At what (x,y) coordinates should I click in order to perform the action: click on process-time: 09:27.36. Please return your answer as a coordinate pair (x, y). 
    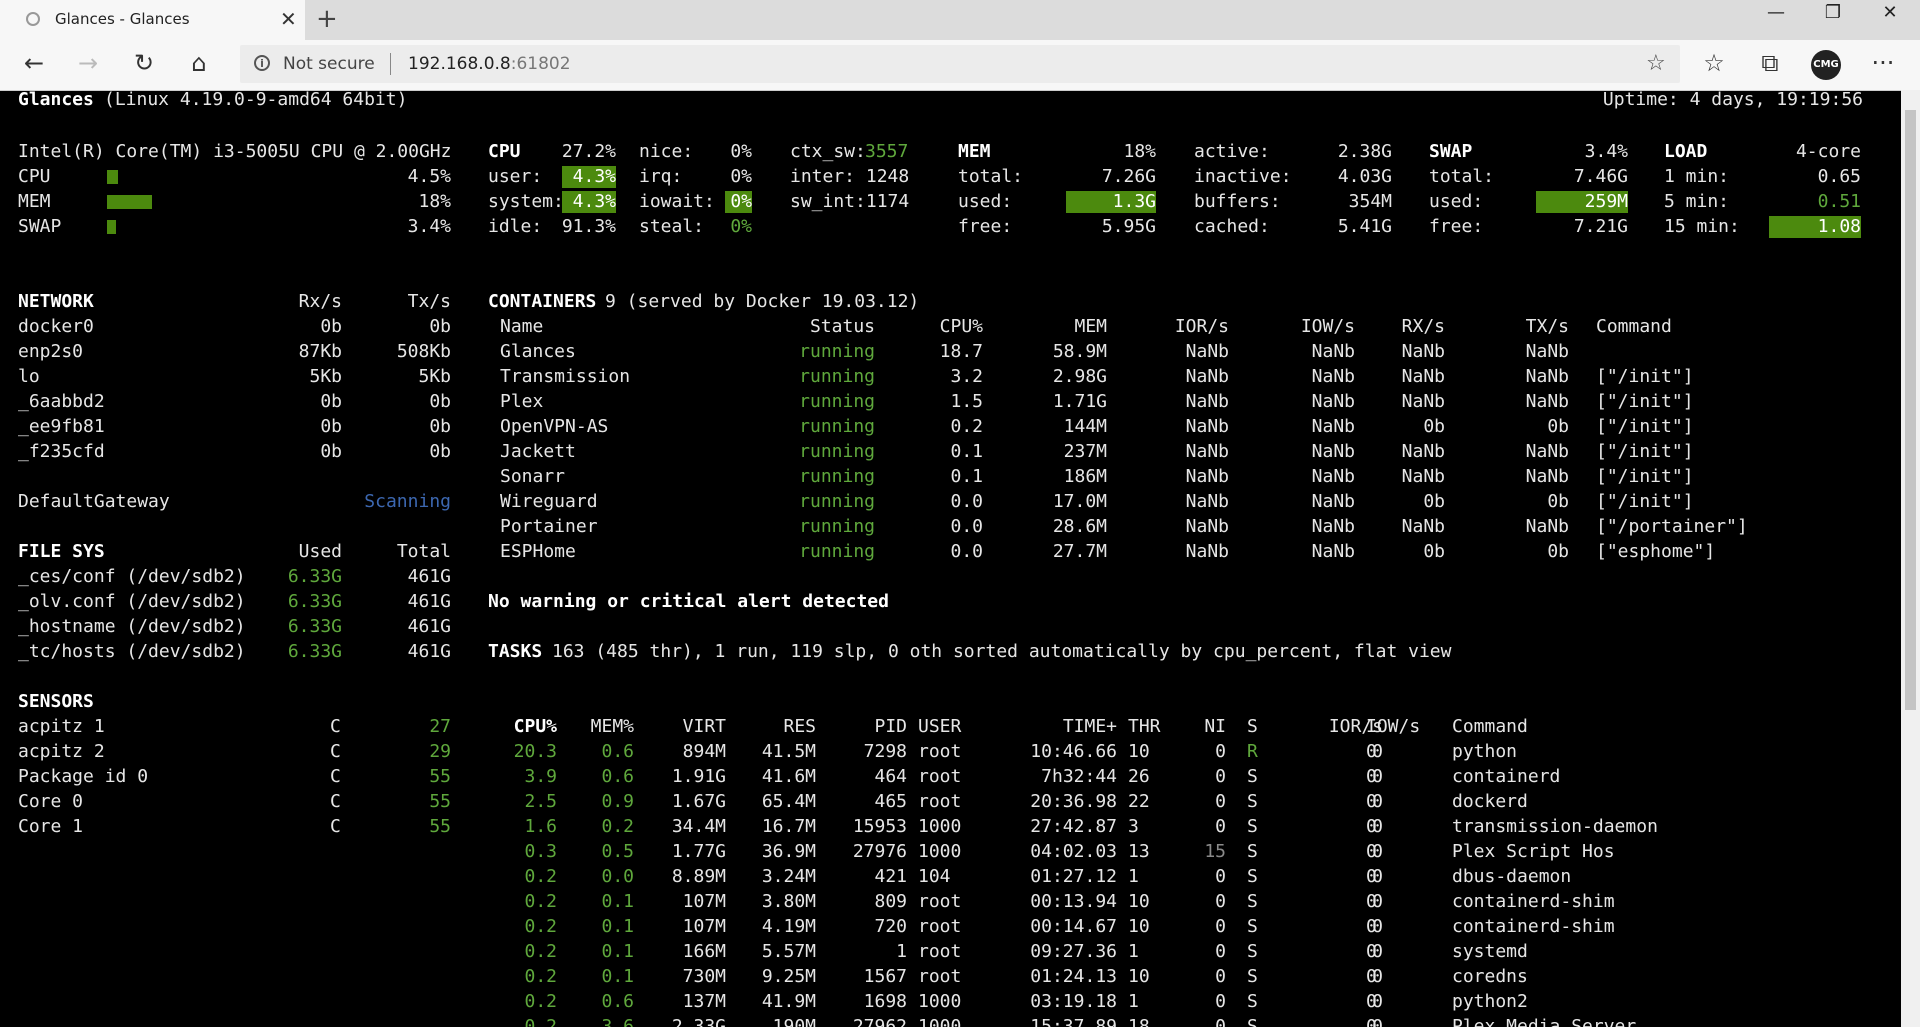
    Looking at the image, I should click on (1073, 951).